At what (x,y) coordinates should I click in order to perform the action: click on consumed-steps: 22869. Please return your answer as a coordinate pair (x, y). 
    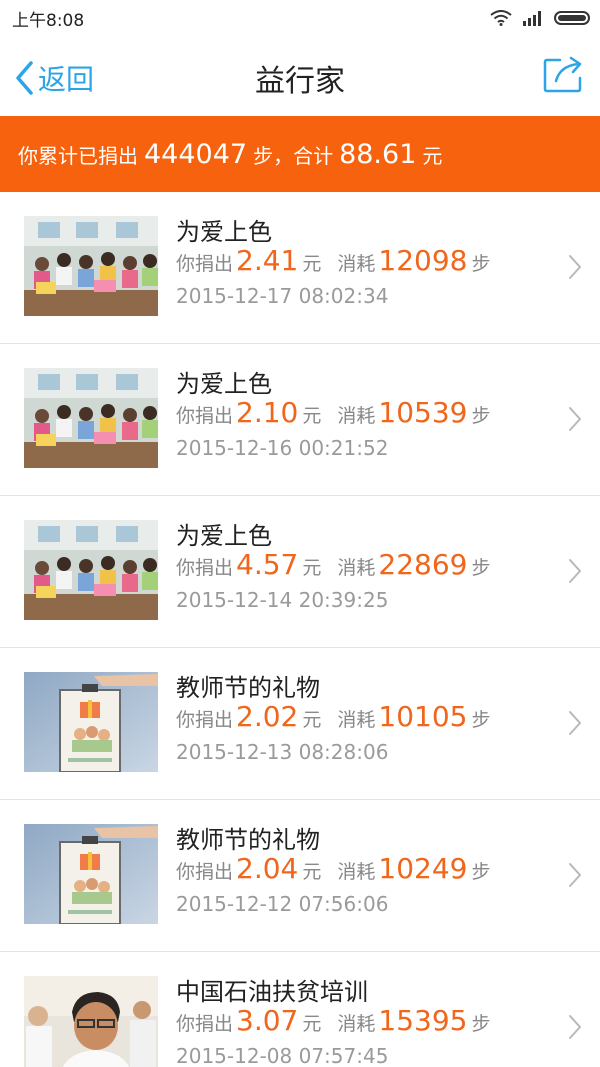
    Looking at the image, I should click on (423, 564).